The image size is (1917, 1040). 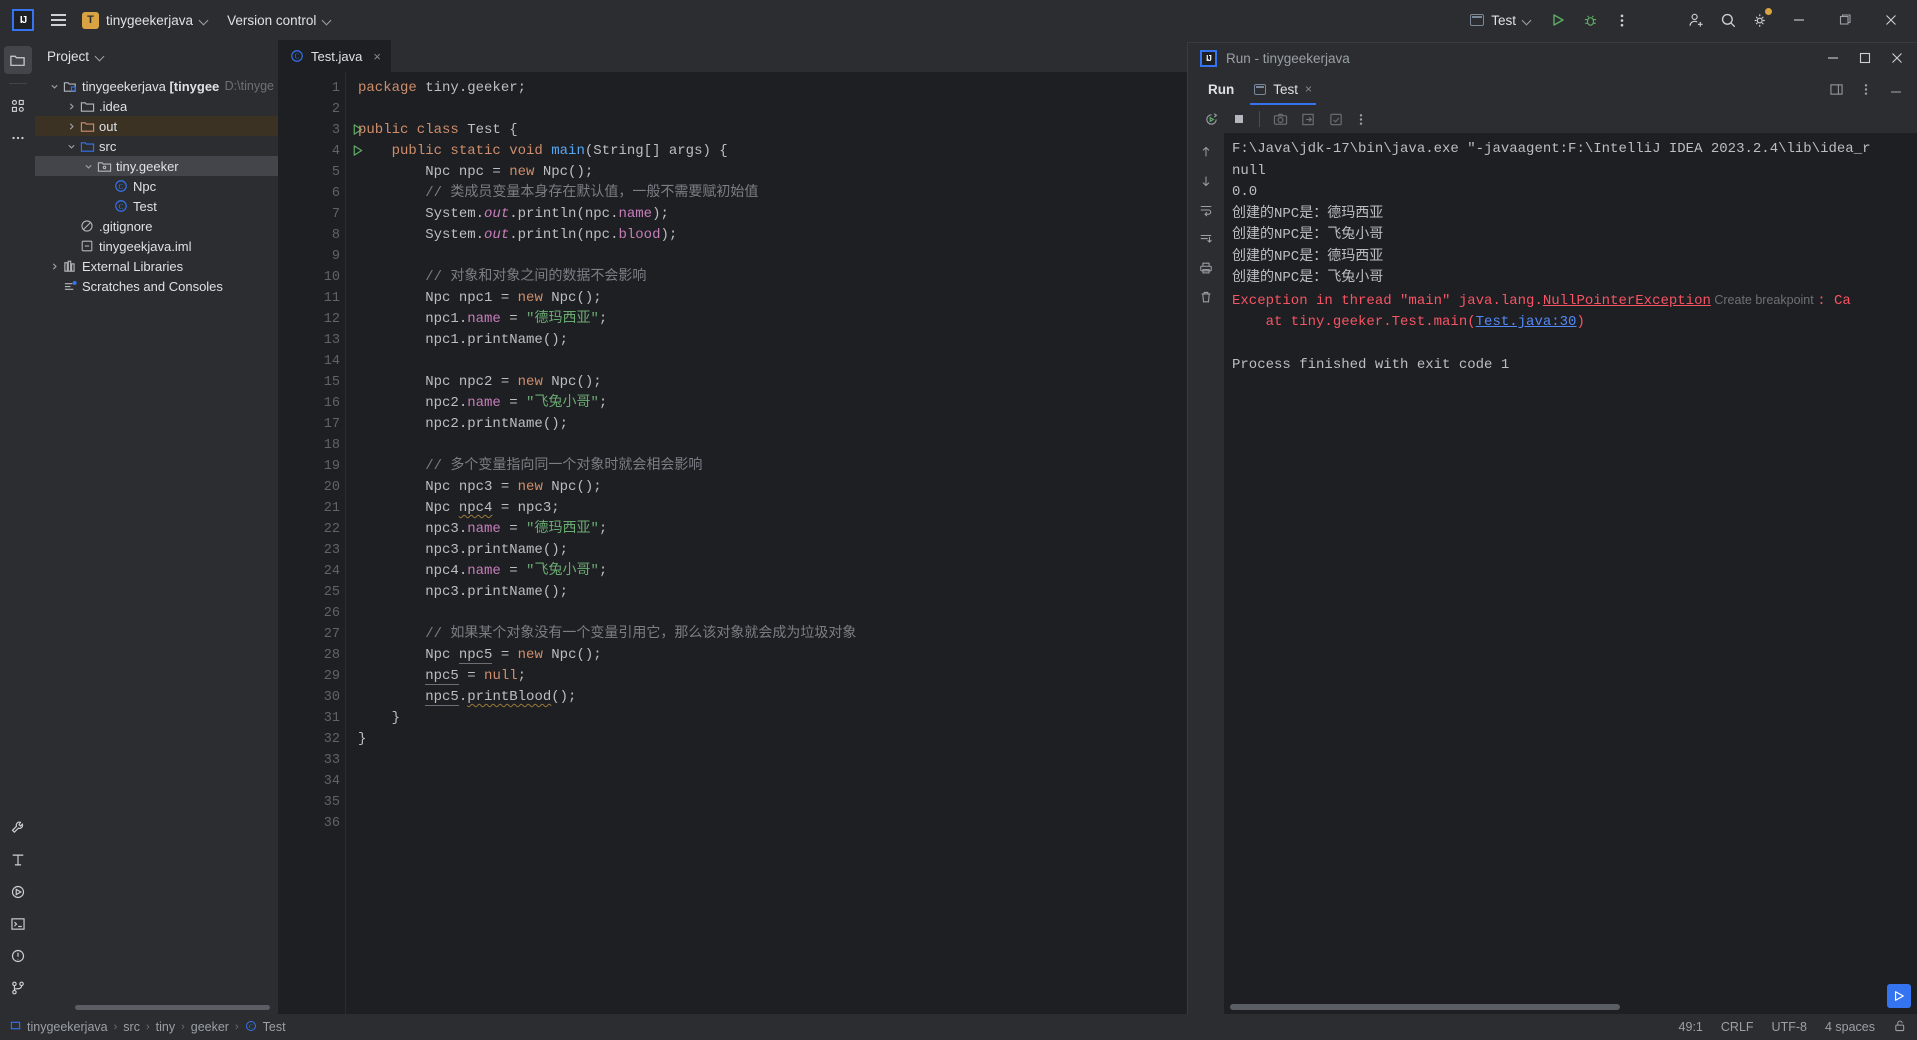 What do you see at coordinates (1501, 20) in the screenshot?
I see `run-configuration-selector: Test` at bounding box center [1501, 20].